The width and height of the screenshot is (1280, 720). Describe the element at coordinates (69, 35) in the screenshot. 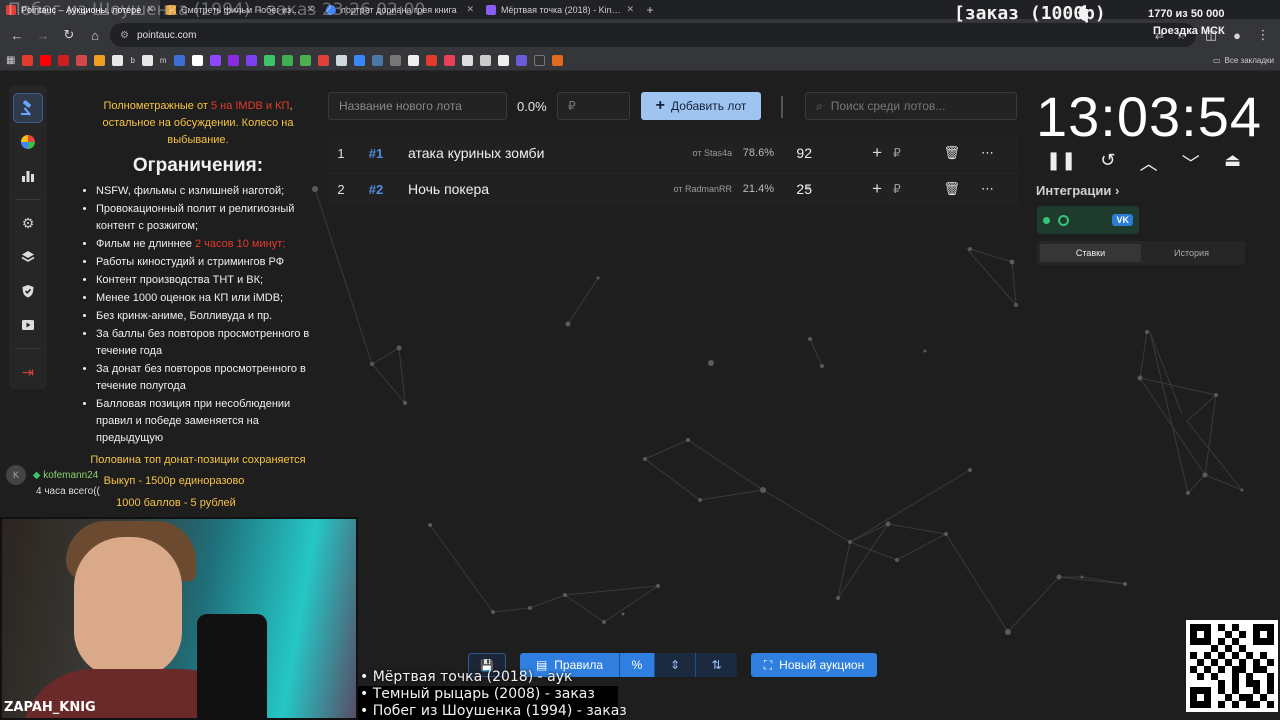

I see `reload-icon: ↻` at that location.